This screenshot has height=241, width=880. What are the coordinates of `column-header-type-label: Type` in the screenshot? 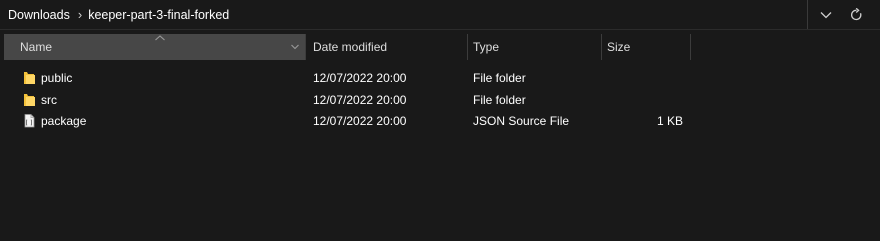 It's located at (486, 47).